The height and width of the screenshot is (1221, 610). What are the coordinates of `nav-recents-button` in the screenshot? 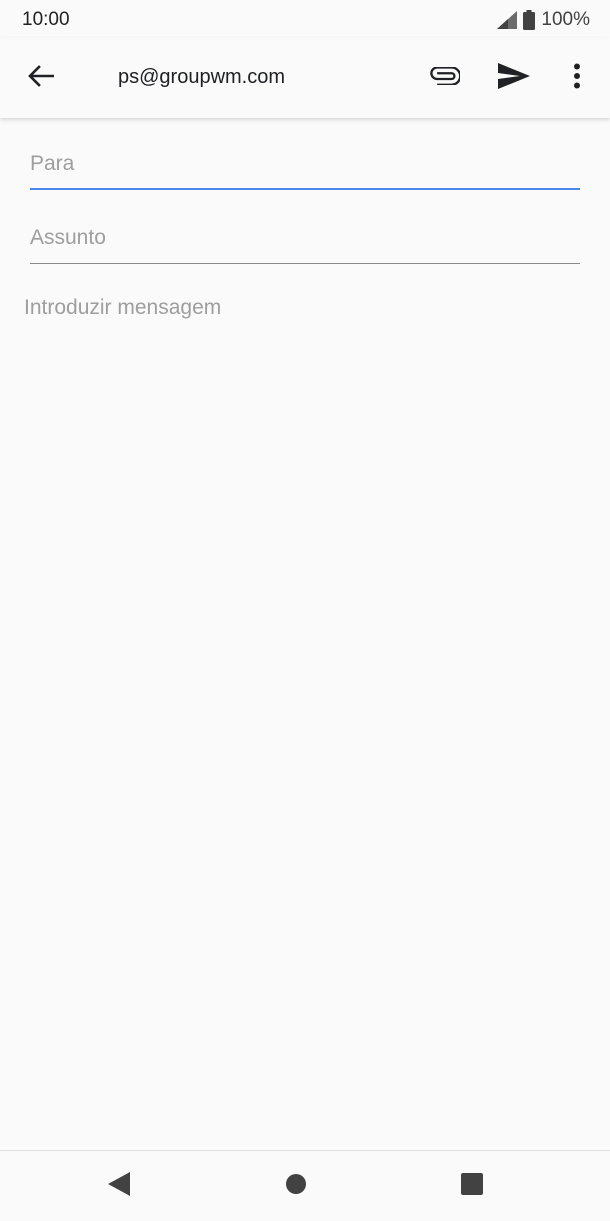 It's located at (472, 1186).